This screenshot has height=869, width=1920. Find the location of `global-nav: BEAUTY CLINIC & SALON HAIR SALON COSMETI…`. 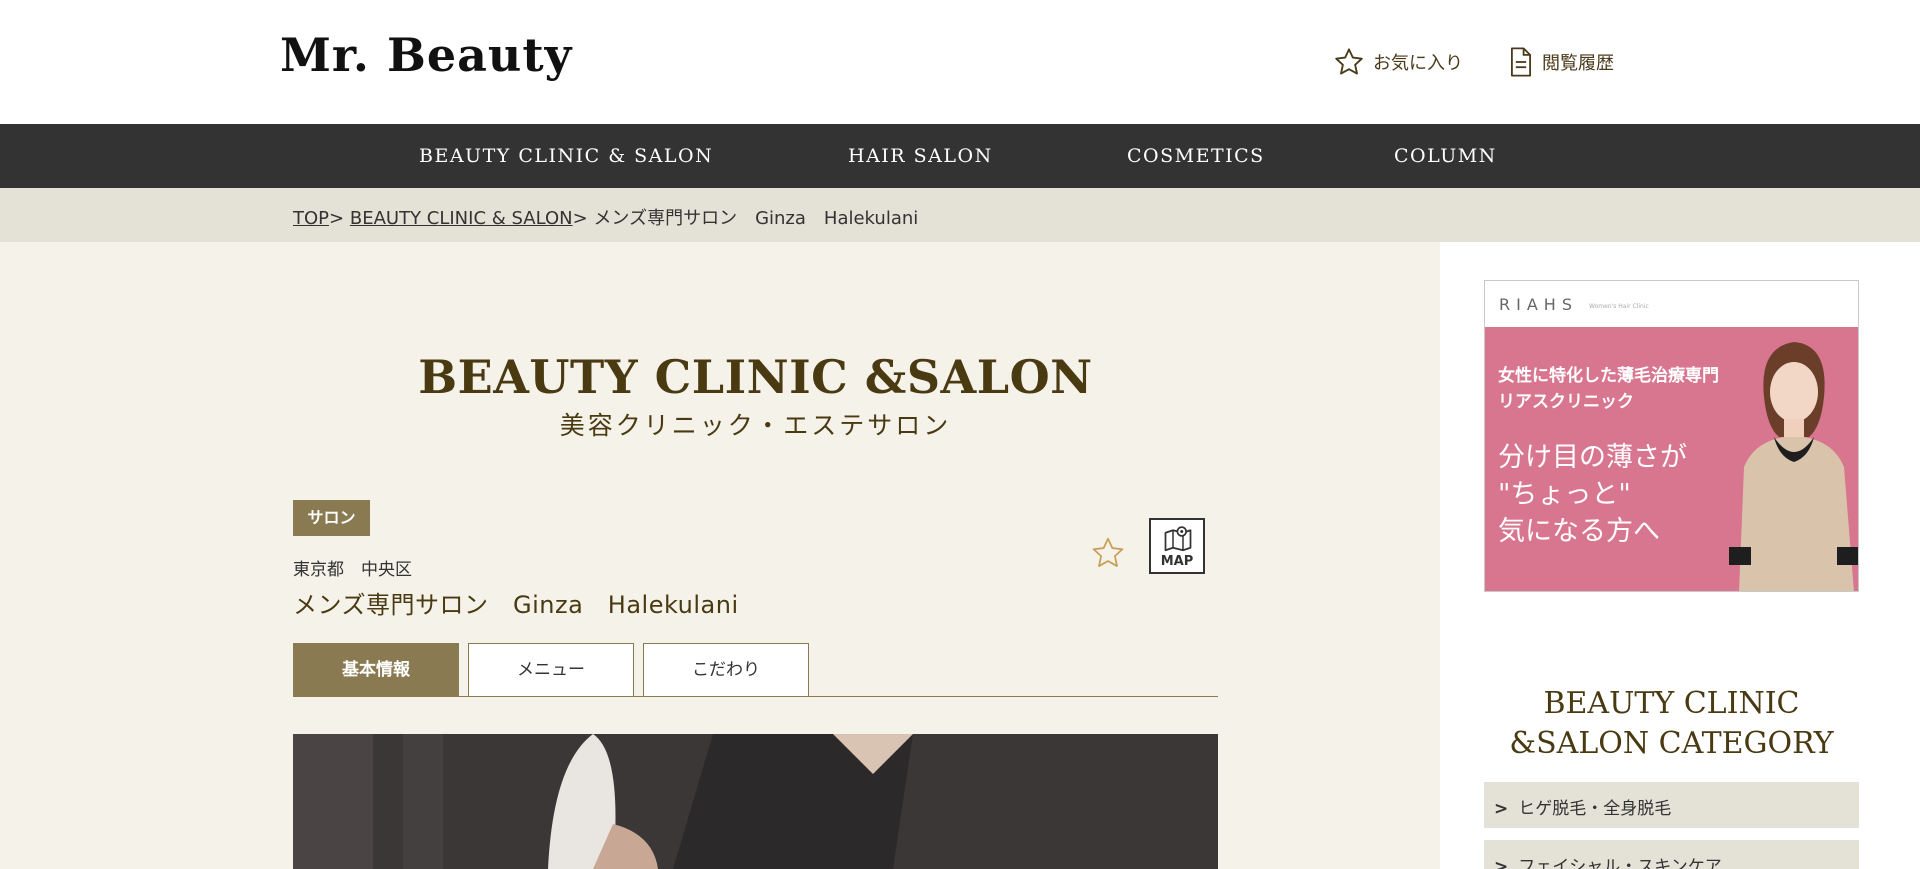

global-nav: BEAUTY CLINIC & SALON HAIR SALON COSMETI… is located at coordinates (960, 156).